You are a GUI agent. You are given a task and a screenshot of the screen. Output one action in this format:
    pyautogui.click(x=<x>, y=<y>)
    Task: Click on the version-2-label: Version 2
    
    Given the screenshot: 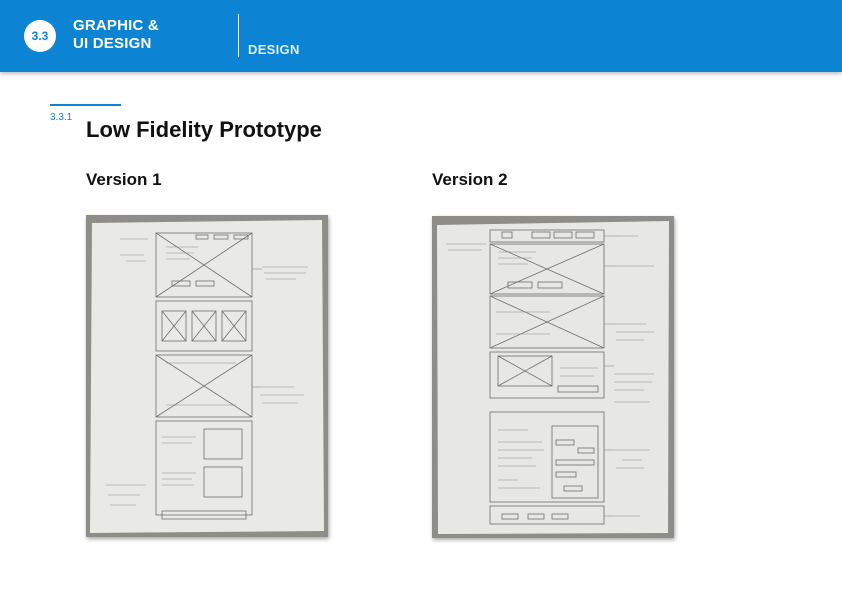 What is the action you would take?
    pyautogui.click(x=470, y=179)
    